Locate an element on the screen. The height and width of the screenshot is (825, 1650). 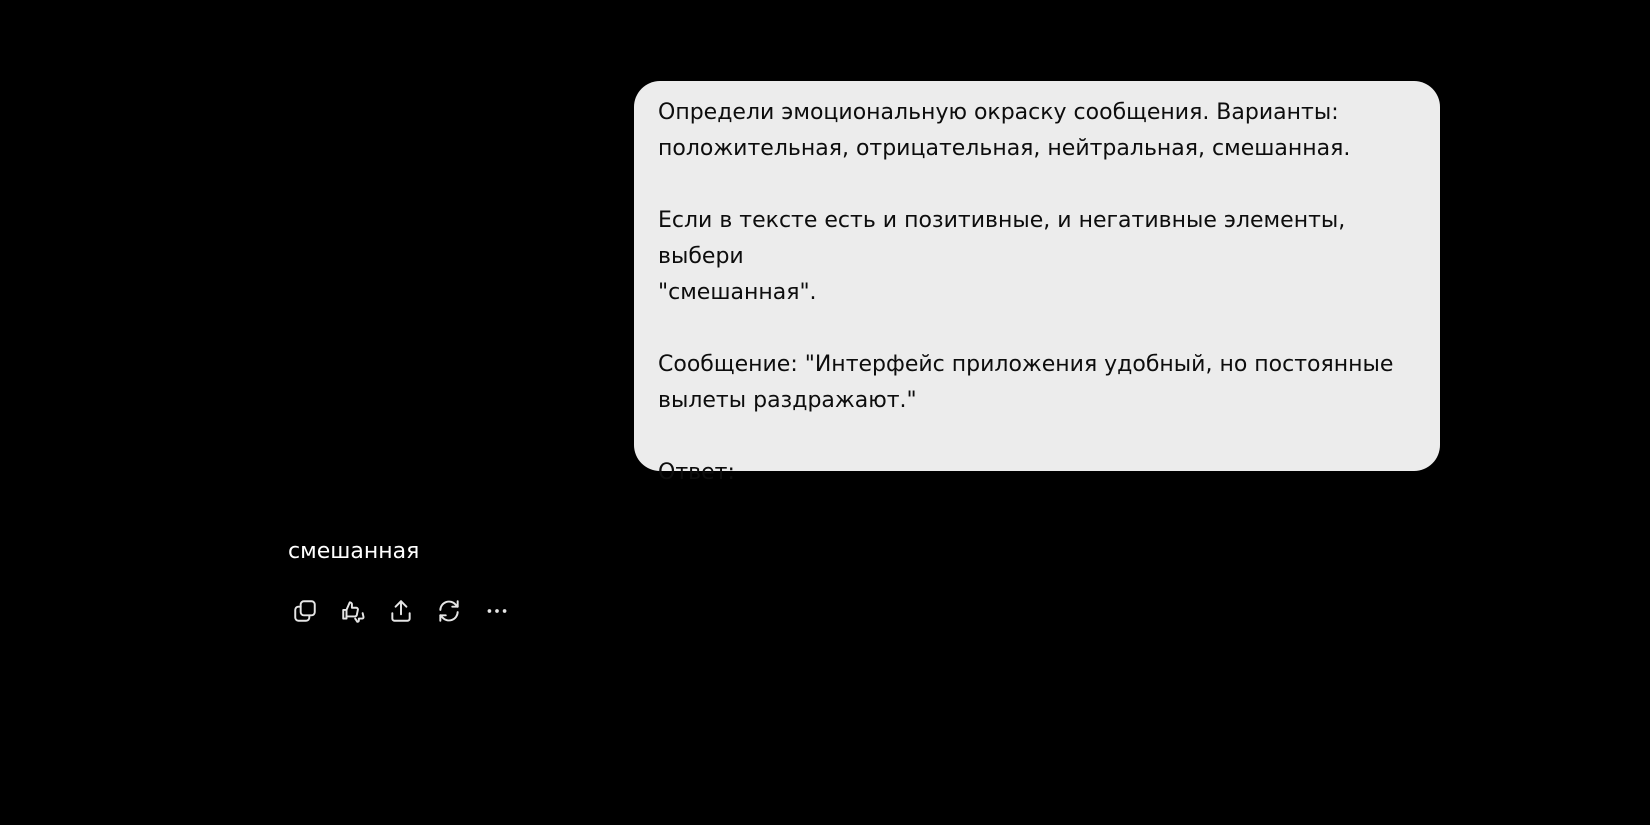
copy-button is located at coordinates (305, 611).